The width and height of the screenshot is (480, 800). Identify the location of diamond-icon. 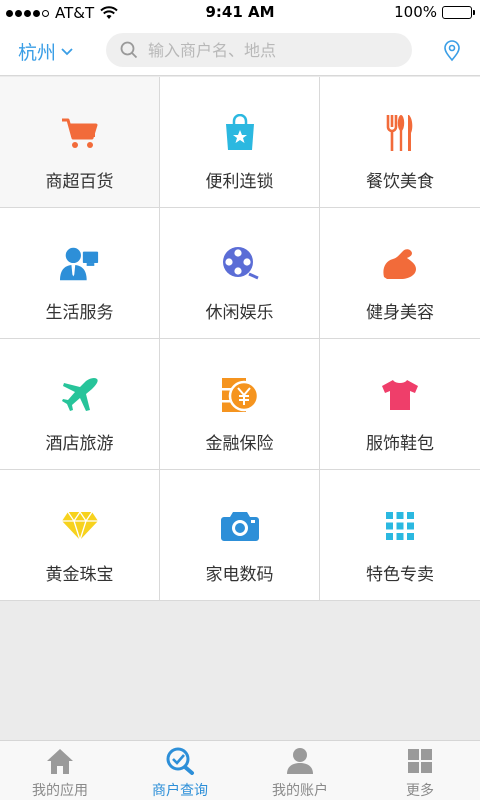
(80, 526).